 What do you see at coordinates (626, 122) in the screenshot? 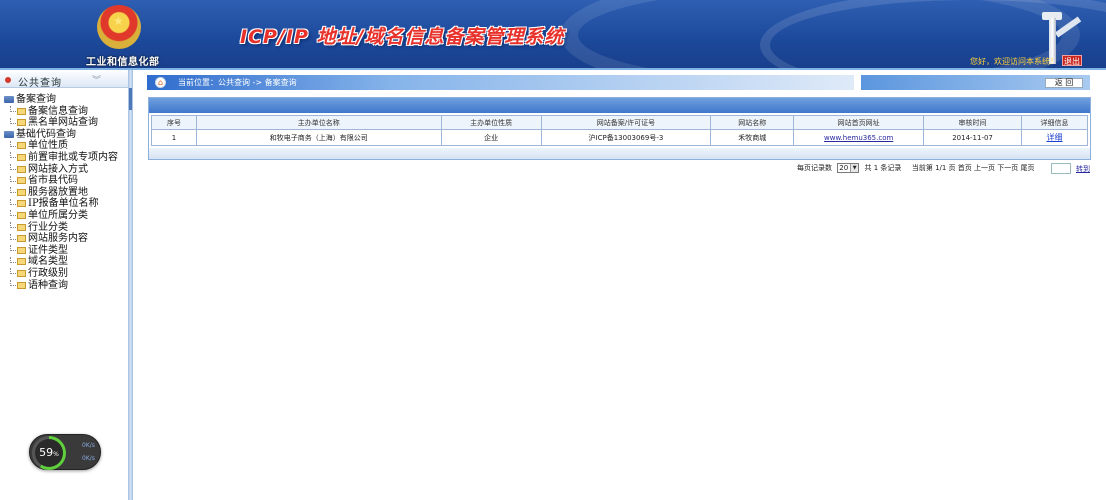
I see `column-header: 网站备案/许可证号` at bounding box center [626, 122].